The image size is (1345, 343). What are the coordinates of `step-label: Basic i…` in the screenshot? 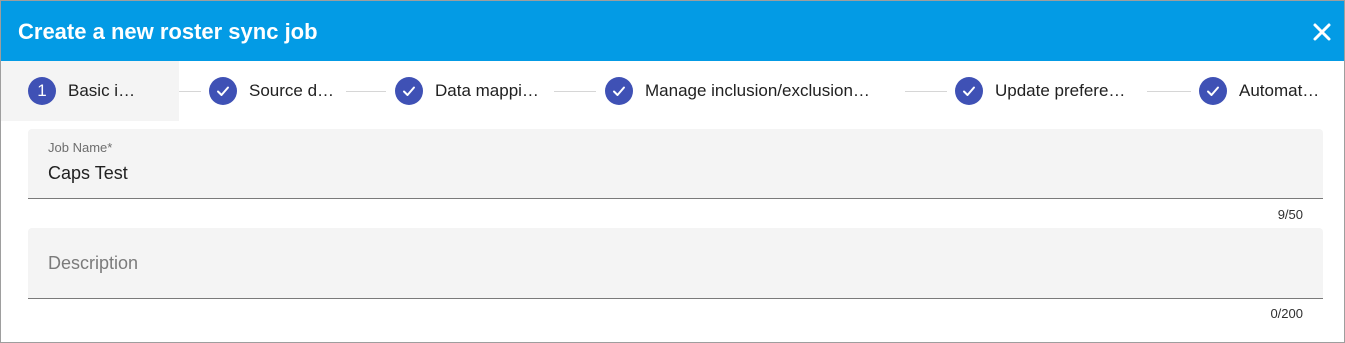 It's located at (102, 90).